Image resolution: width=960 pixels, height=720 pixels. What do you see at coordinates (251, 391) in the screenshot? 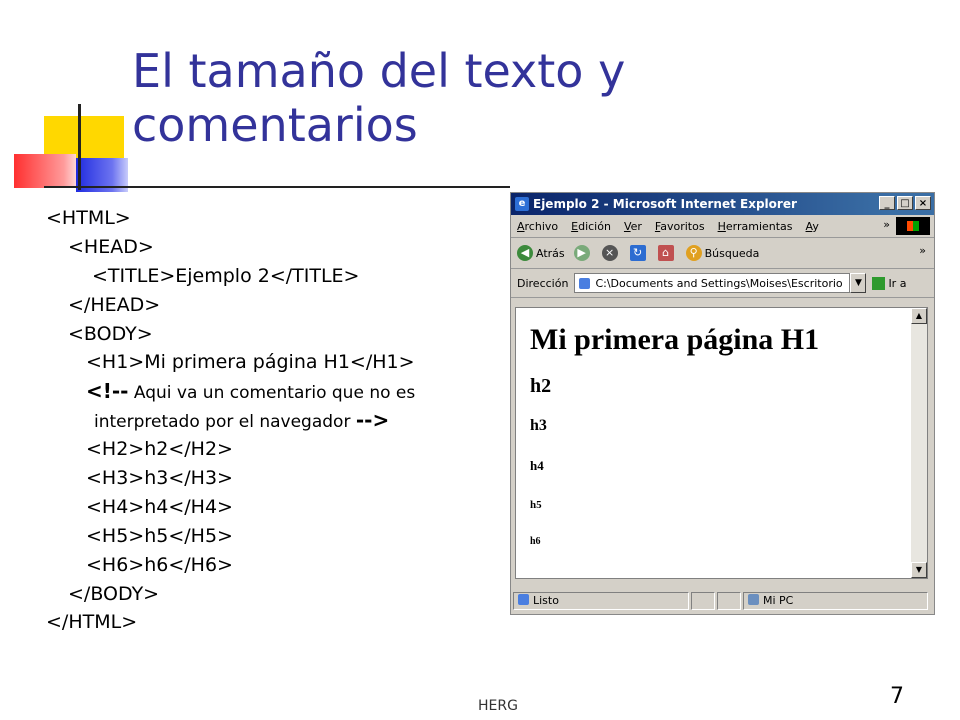
I see `comment-line-1: <!-- Aqui va un comentario que no es` at bounding box center [251, 391].